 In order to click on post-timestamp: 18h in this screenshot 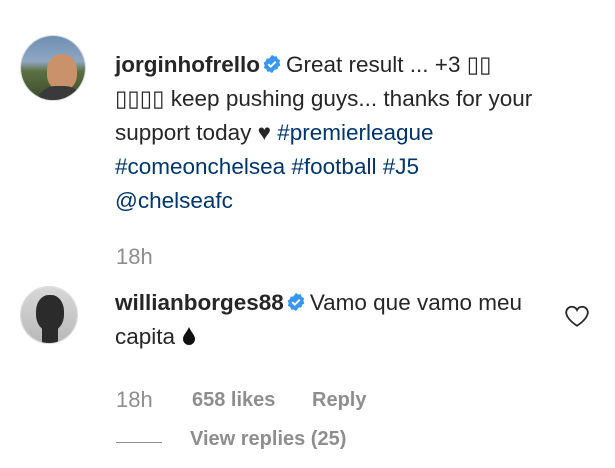, I will do `click(134, 257)`.